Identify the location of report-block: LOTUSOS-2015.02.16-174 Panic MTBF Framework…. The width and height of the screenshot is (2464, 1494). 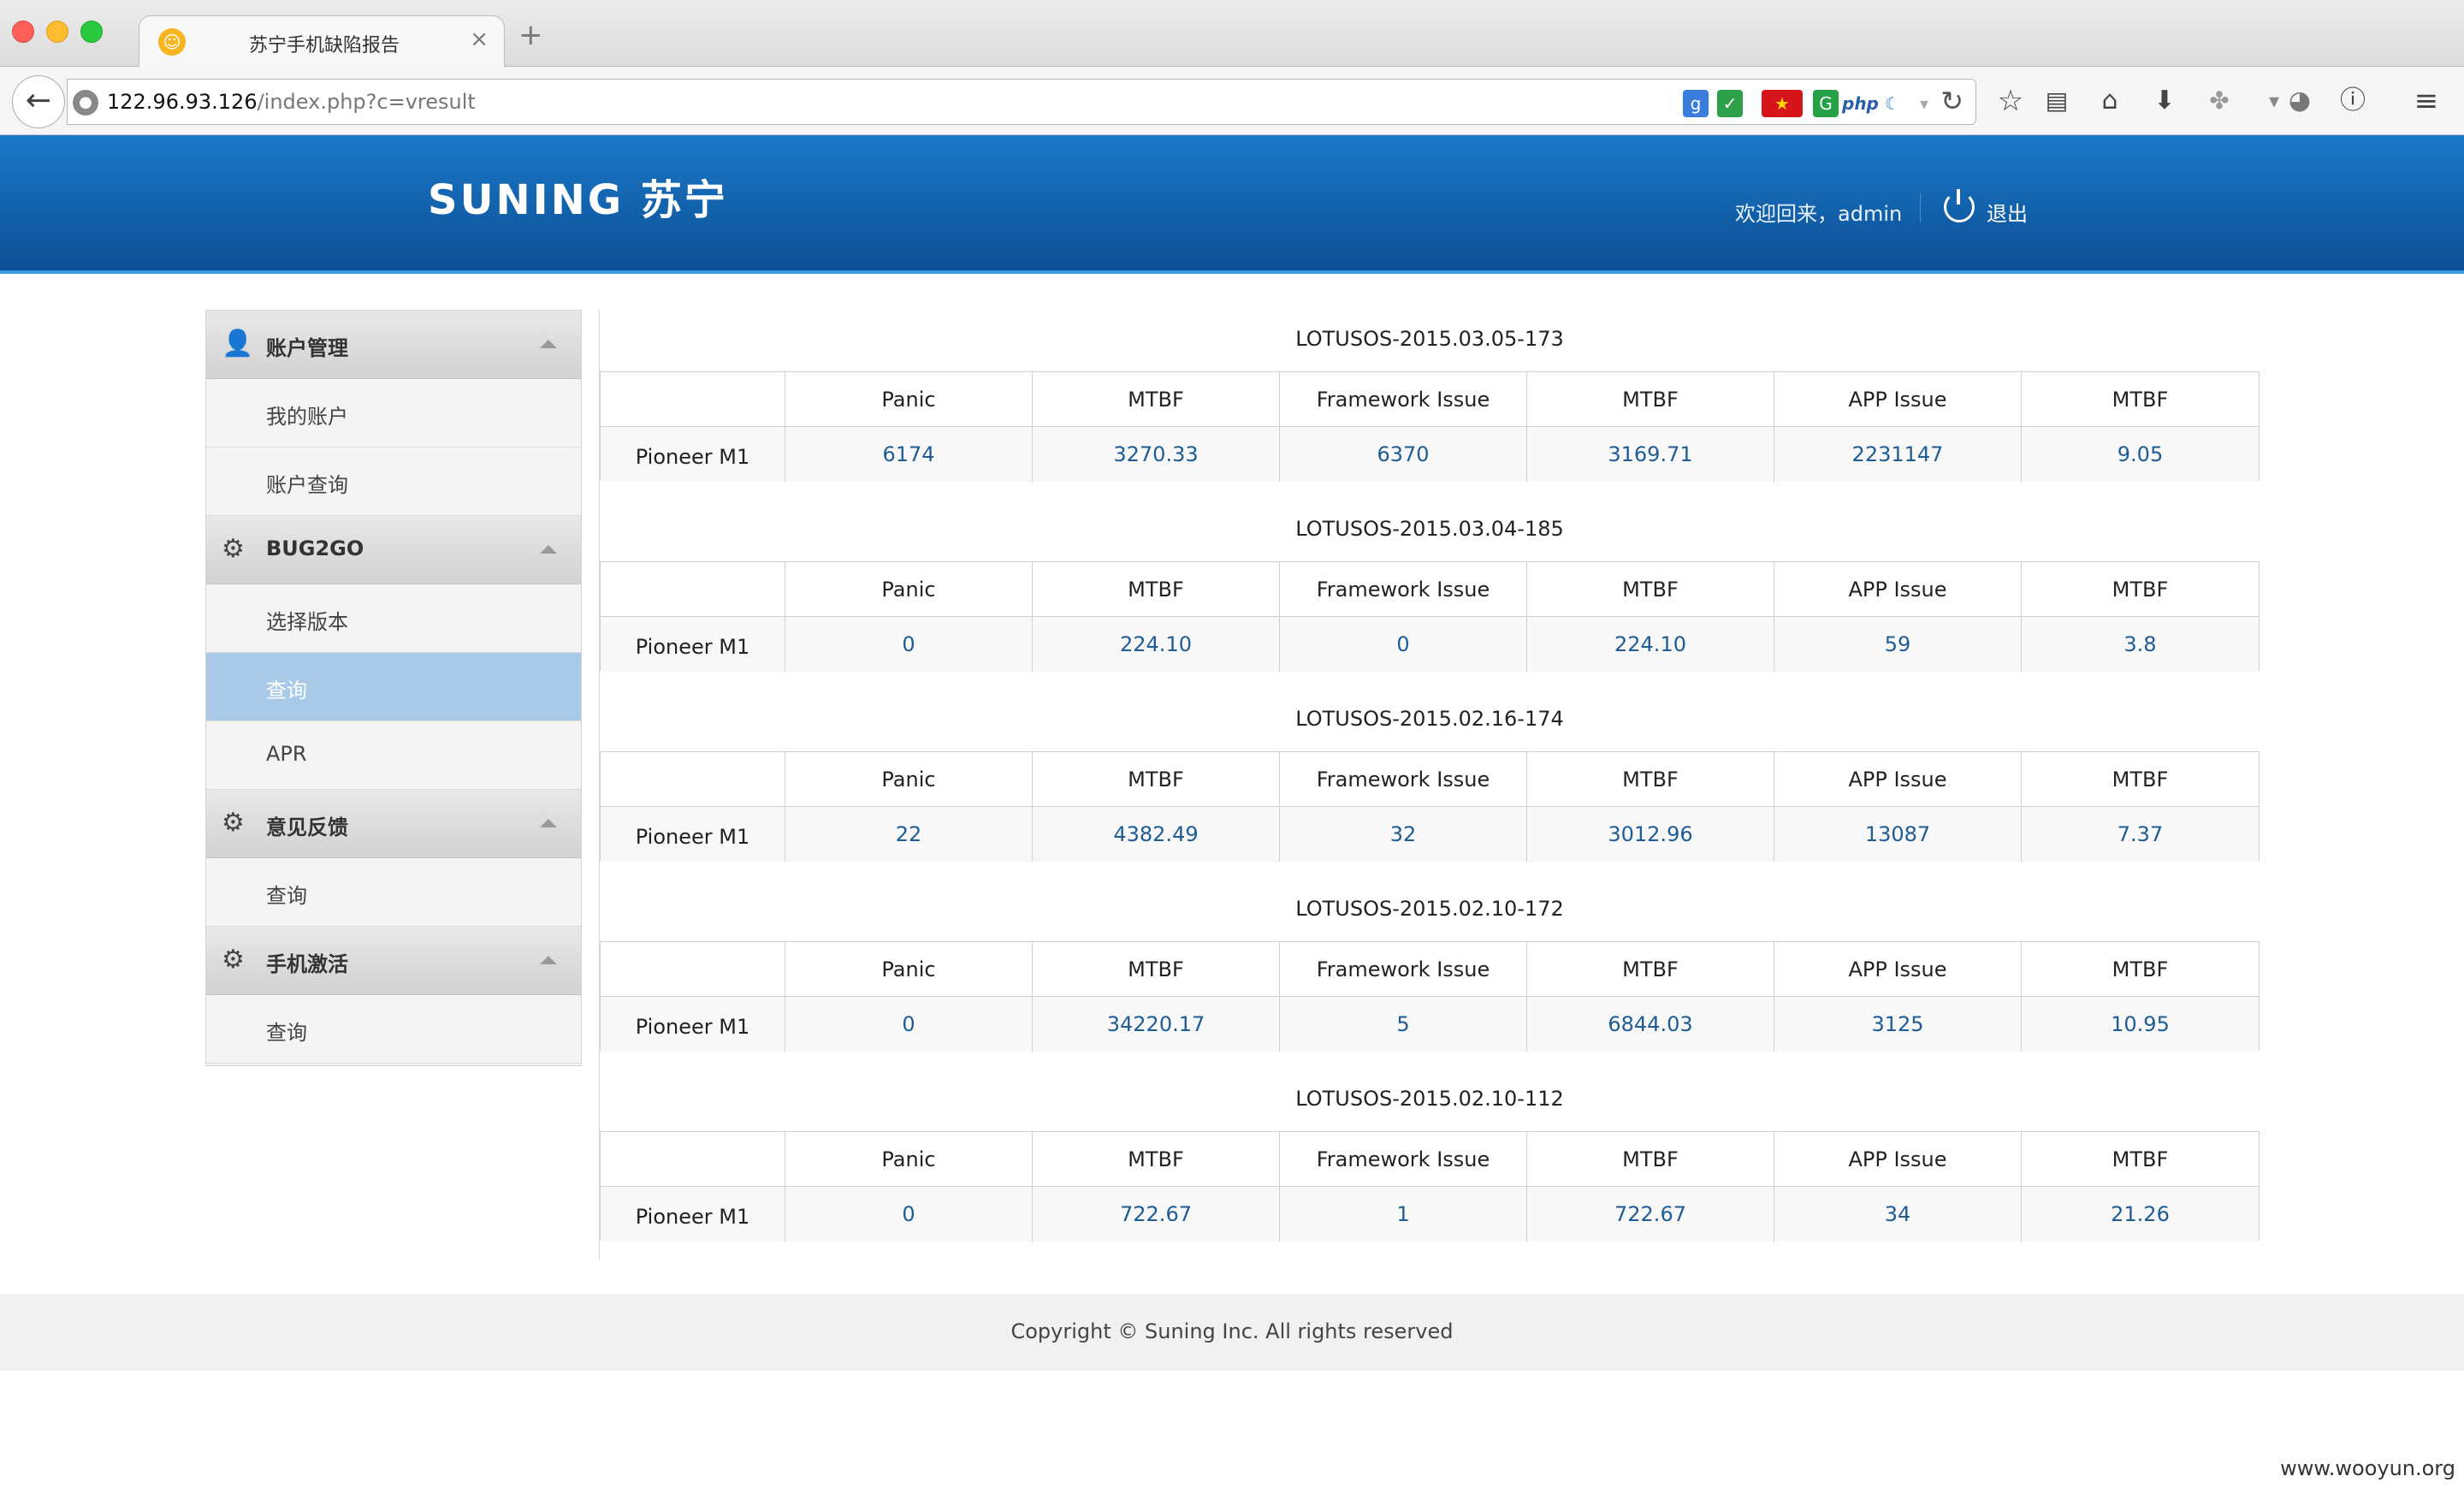
(1429, 785).